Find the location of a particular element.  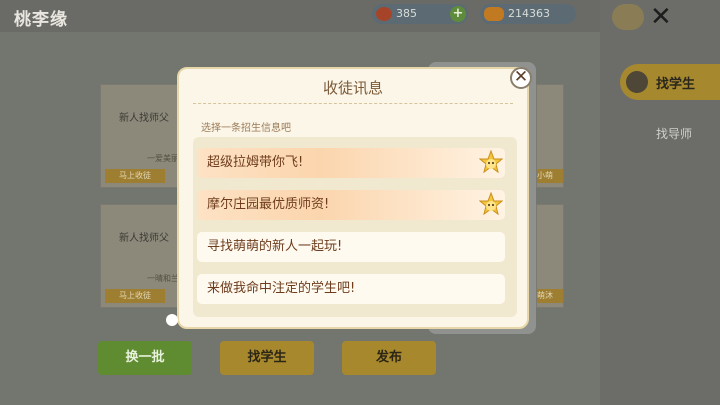

coin-icon is located at coordinates (494, 14).